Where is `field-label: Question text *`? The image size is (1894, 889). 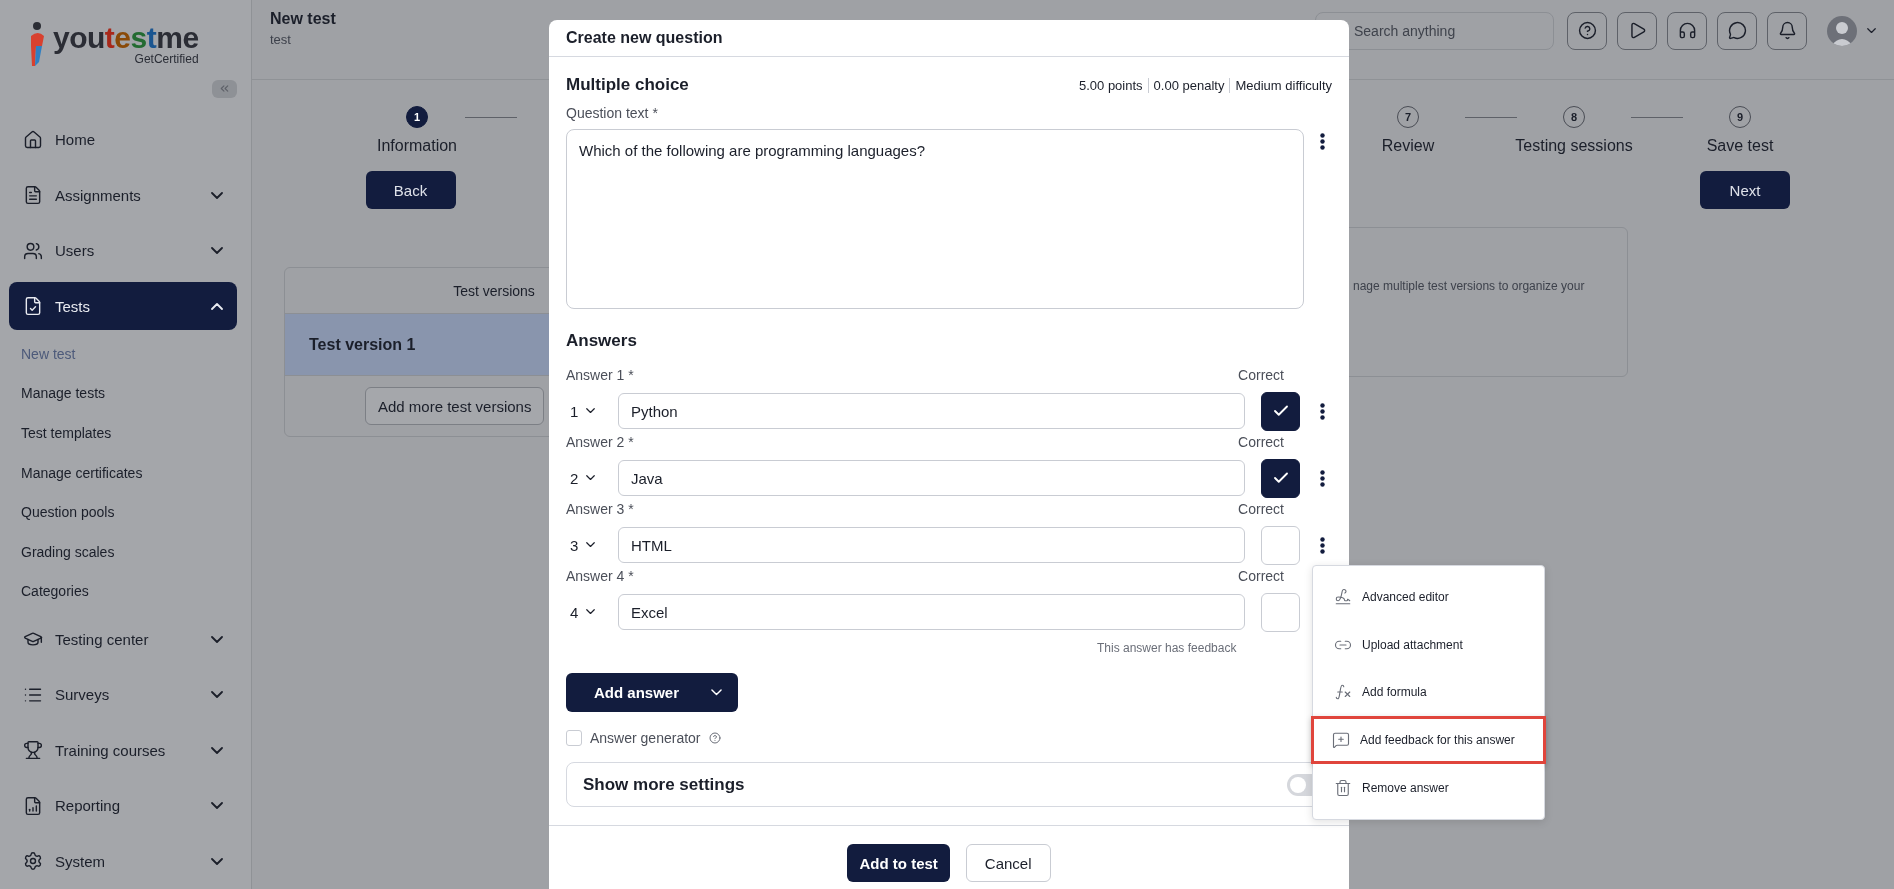
field-label: Question text * is located at coordinates (612, 113).